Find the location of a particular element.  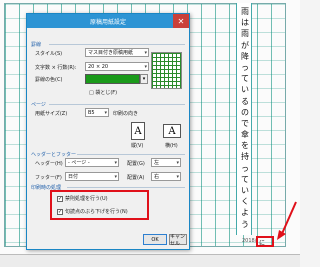

footer-pos-label: 配置(A) is located at coordinates (136, 178).